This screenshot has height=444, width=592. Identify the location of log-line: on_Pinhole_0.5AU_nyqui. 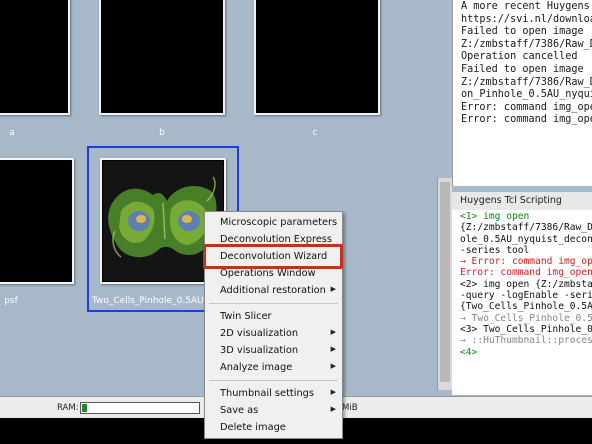
(526, 95).